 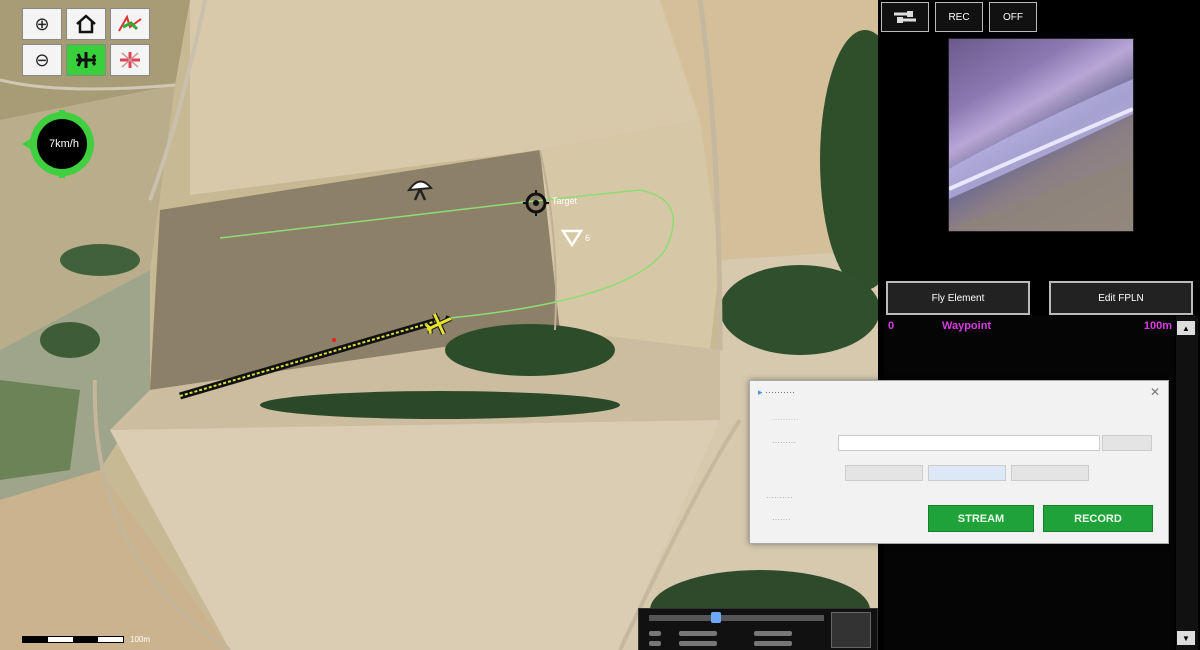 I want to click on map-toolbar: ⊕ ⊖, so click(x=86, y=42).